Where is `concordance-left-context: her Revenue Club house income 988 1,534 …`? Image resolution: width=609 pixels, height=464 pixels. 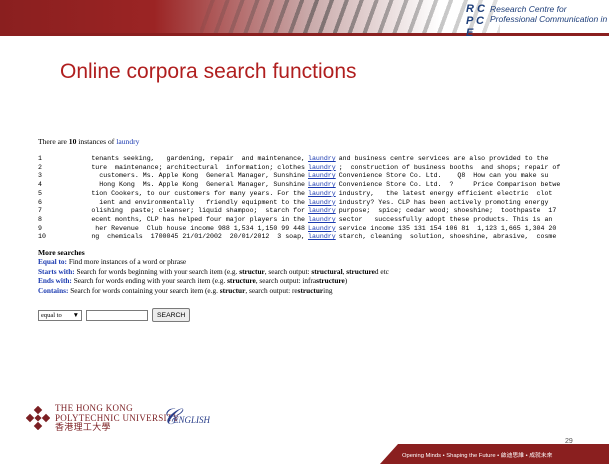 concordance-left-context: her Revenue Club house income 988 1,534 … is located at coordinates (200, 228).